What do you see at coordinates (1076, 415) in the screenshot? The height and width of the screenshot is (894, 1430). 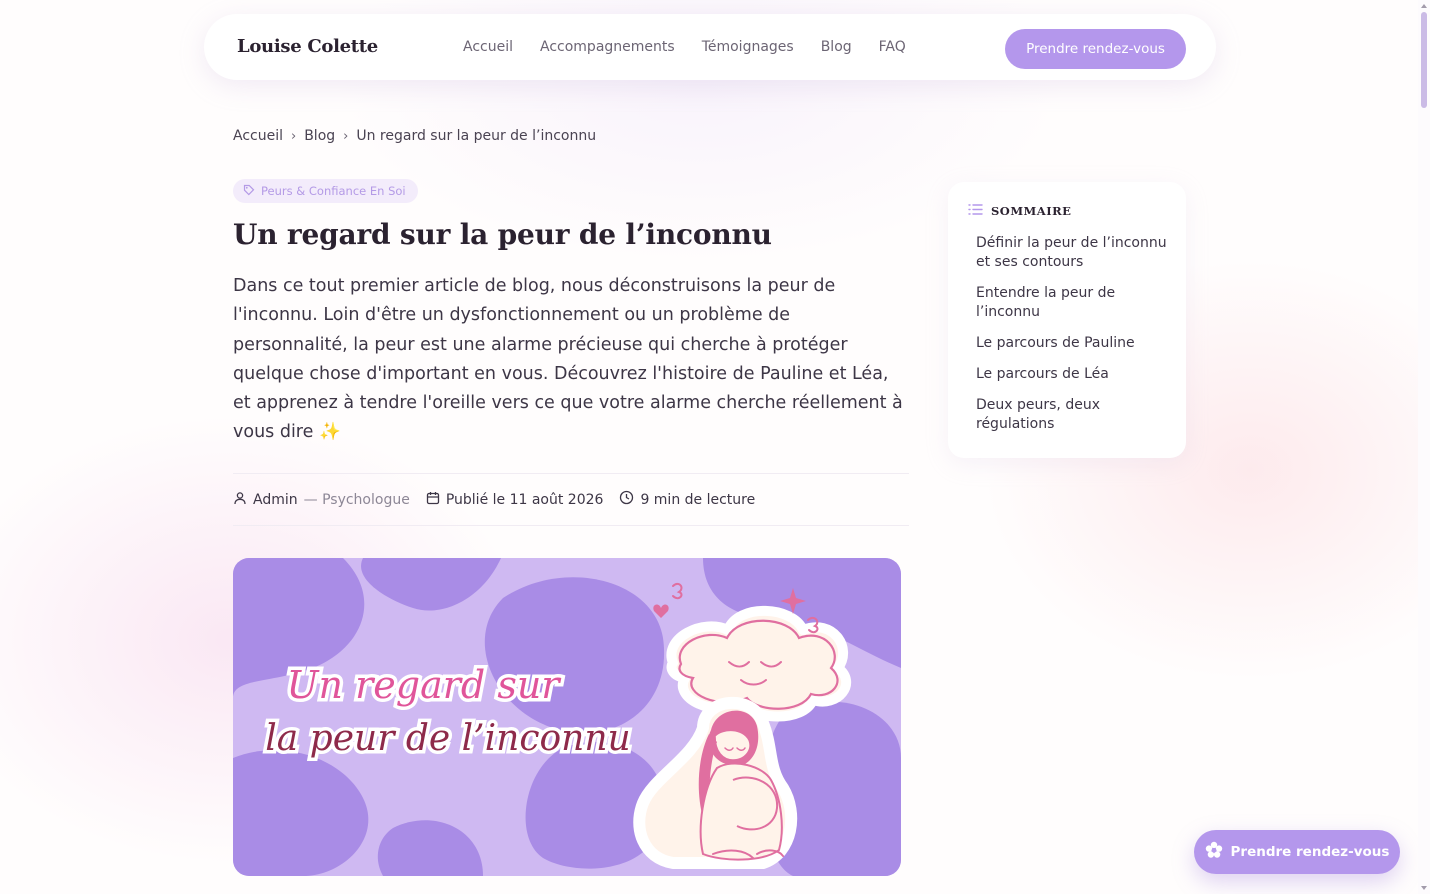 I see `toc-item-deux-peurs: Deux peurs, deux régulations` at bounding box center [1076, 415].